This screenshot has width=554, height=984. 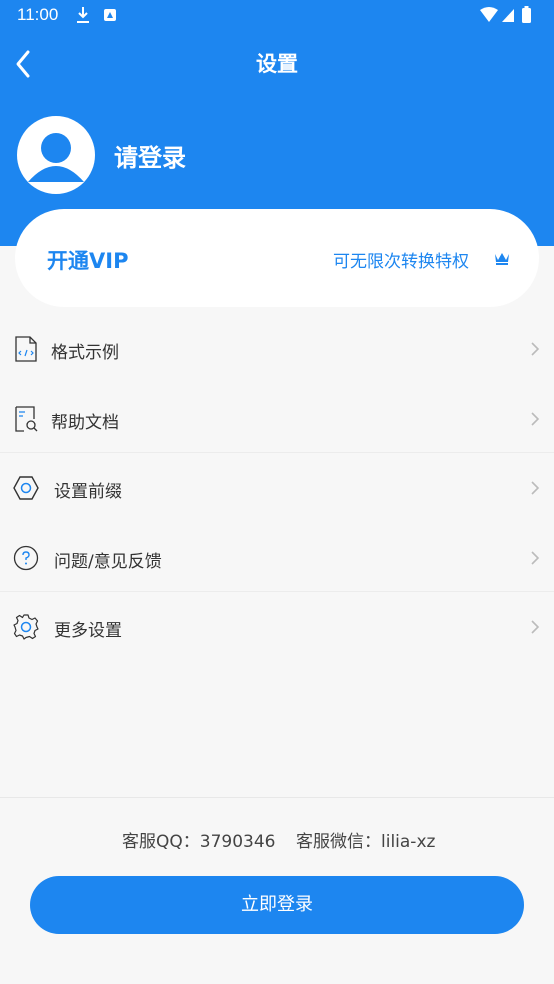 What do you see at coordinates (85, 422) in the screenshot?
I see `menu-item-label: 帮助文档` at bounding box center [85, 422].